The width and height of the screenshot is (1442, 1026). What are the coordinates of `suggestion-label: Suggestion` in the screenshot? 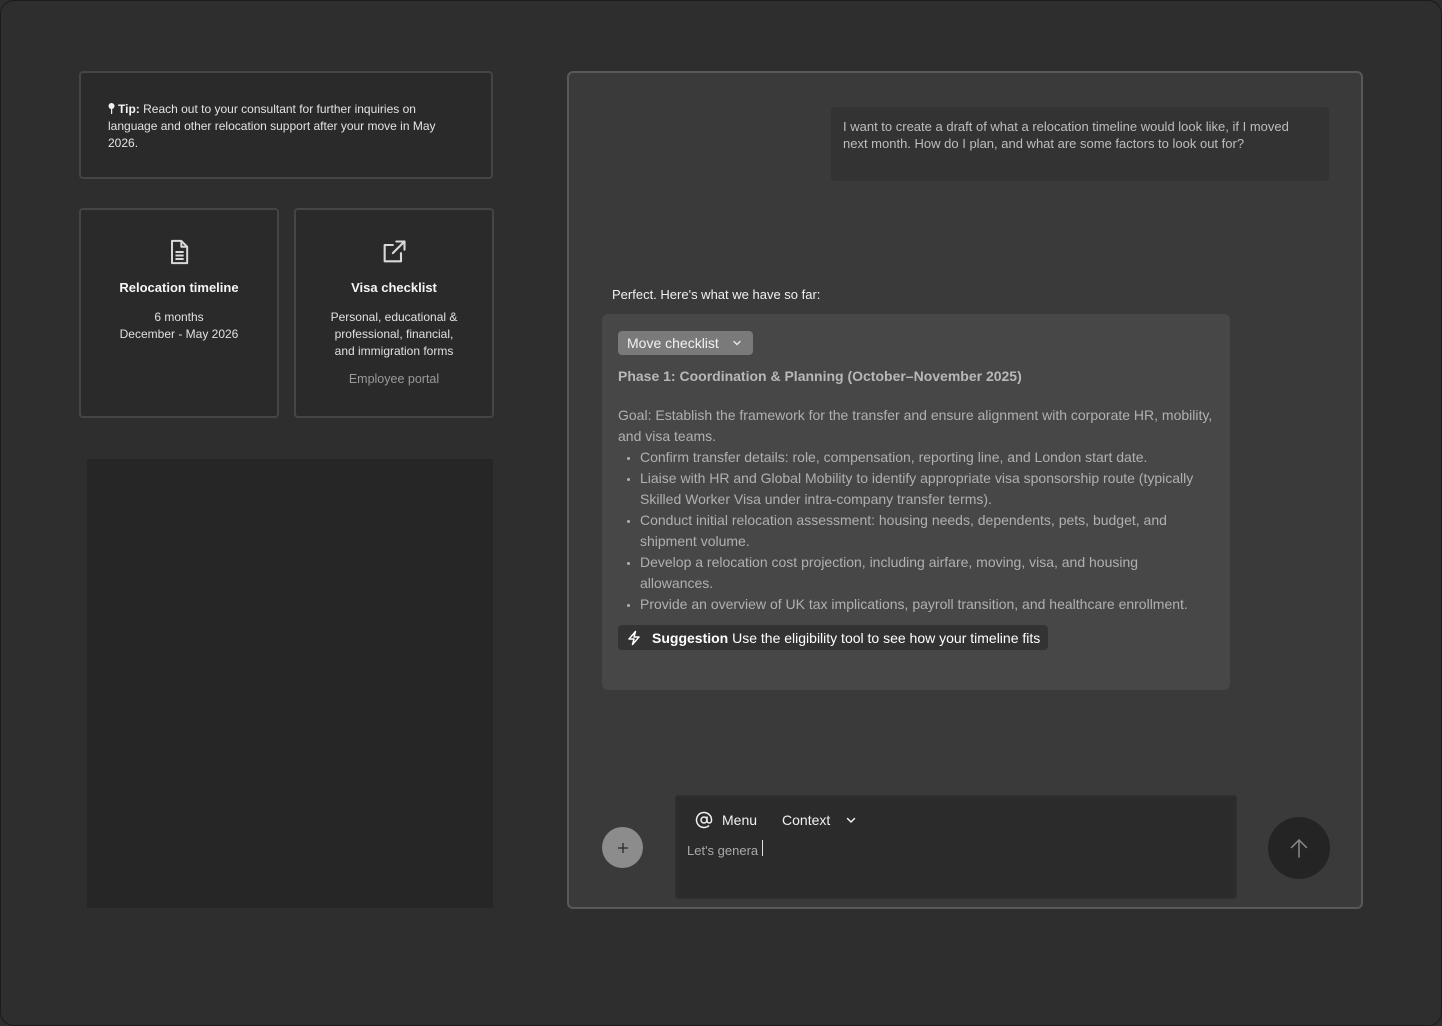 It's located at (690, 637).